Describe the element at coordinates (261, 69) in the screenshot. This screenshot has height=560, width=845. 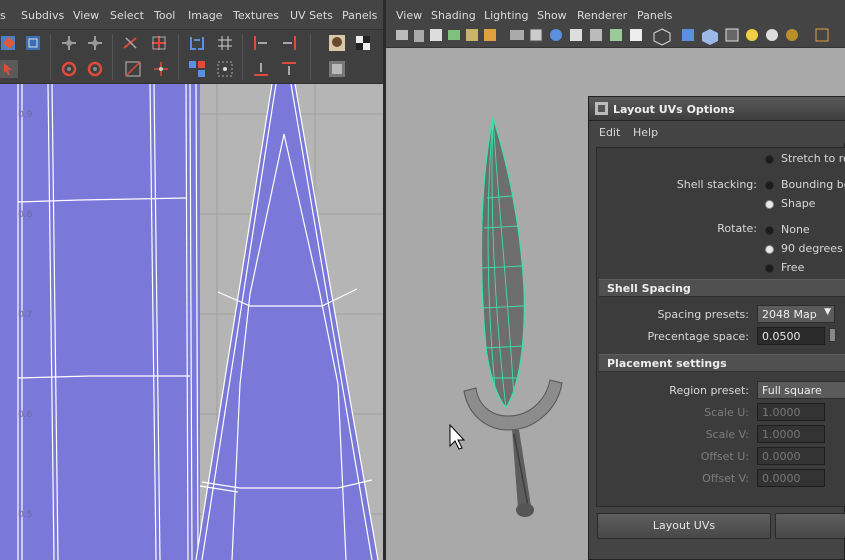
I see `align-bottom-icon` at that location.